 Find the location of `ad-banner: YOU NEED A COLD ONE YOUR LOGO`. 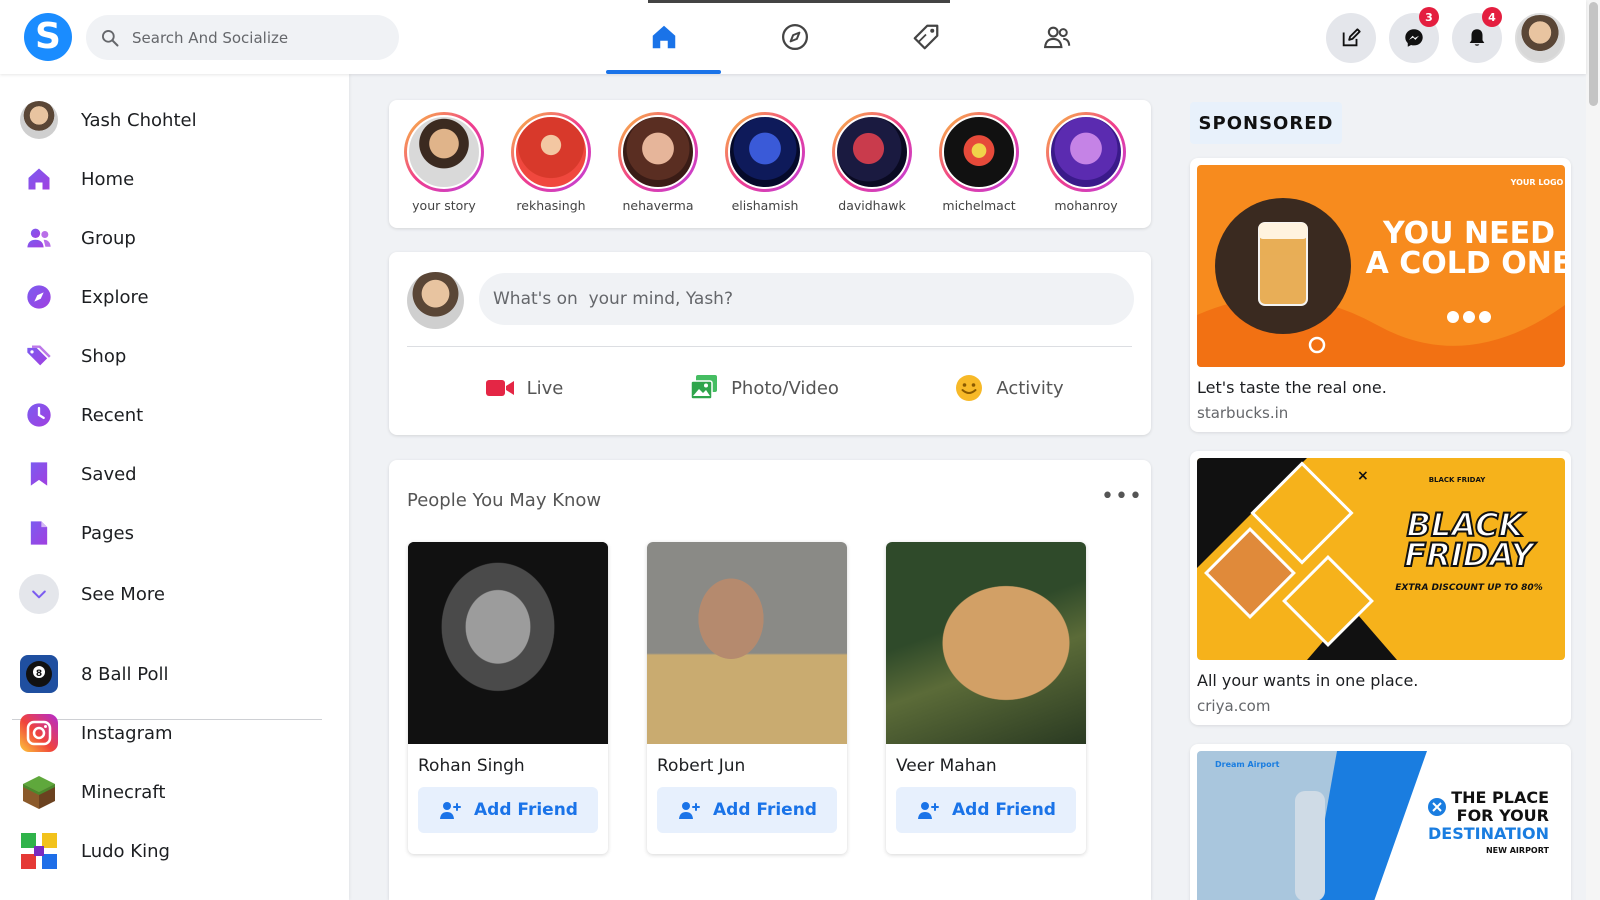

ad-banner: YOU NEED A COLD ONE YOUR LOGO is located at coordinates (1381, 266).